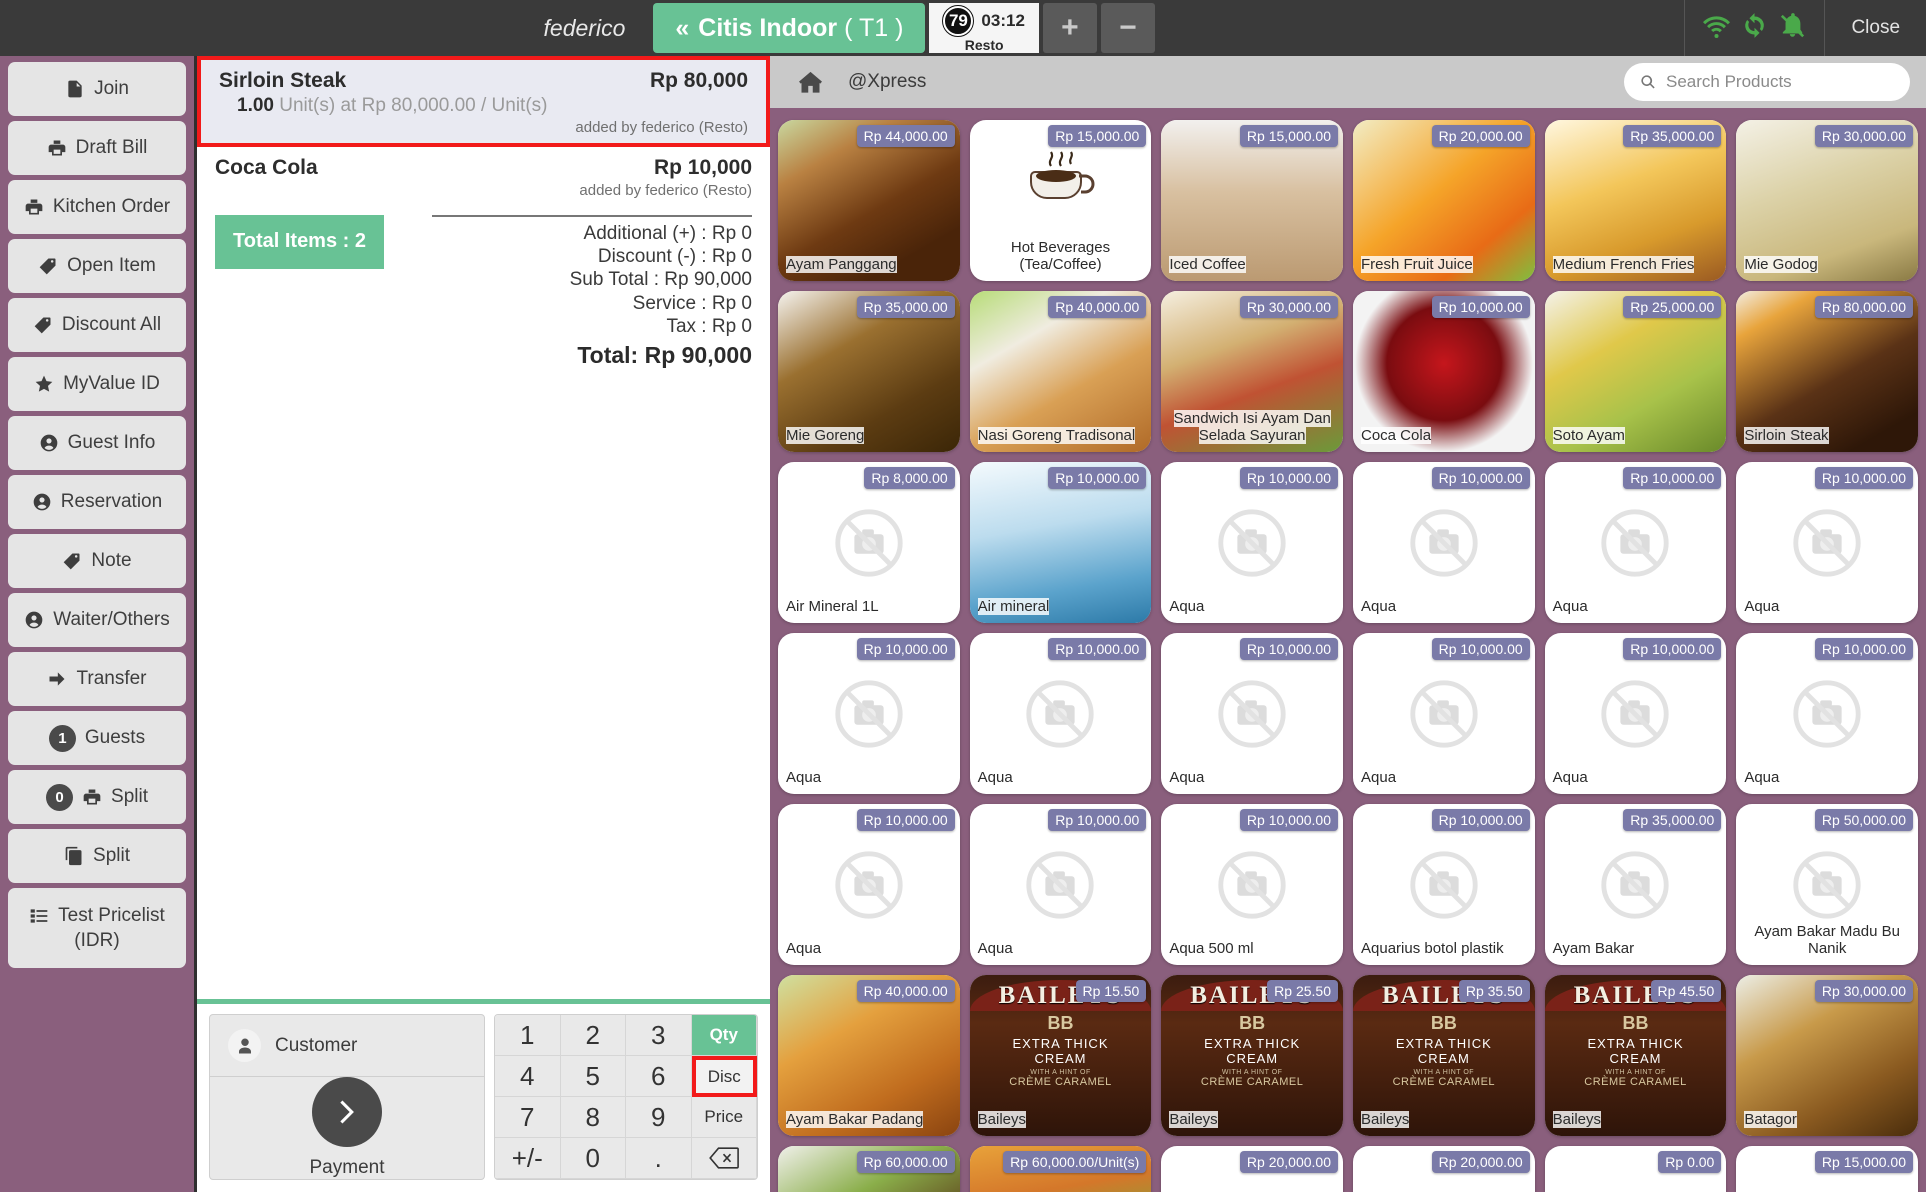 The image size is (1926, 1192). I want to click on product-tile: Rp 15,000.00, so click(1827, 1169).